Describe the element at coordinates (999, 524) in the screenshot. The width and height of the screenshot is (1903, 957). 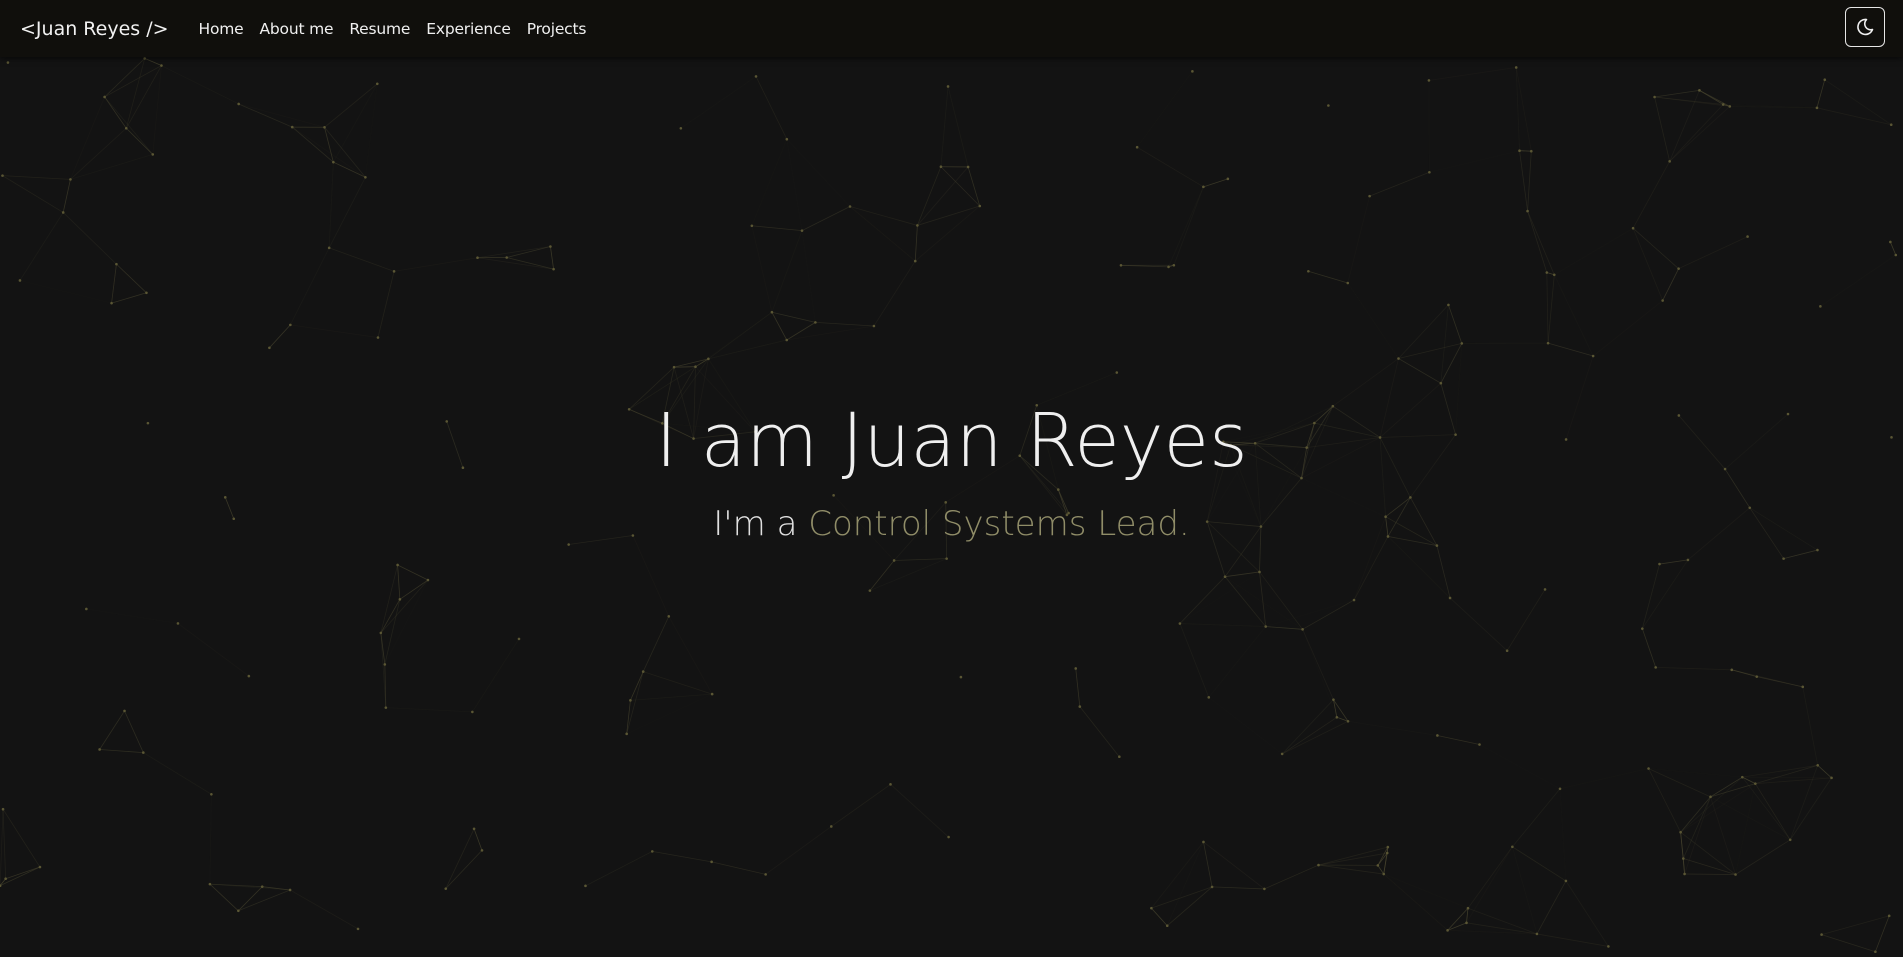
I see `hero-role-text: Control Systems Lead.` at that location.